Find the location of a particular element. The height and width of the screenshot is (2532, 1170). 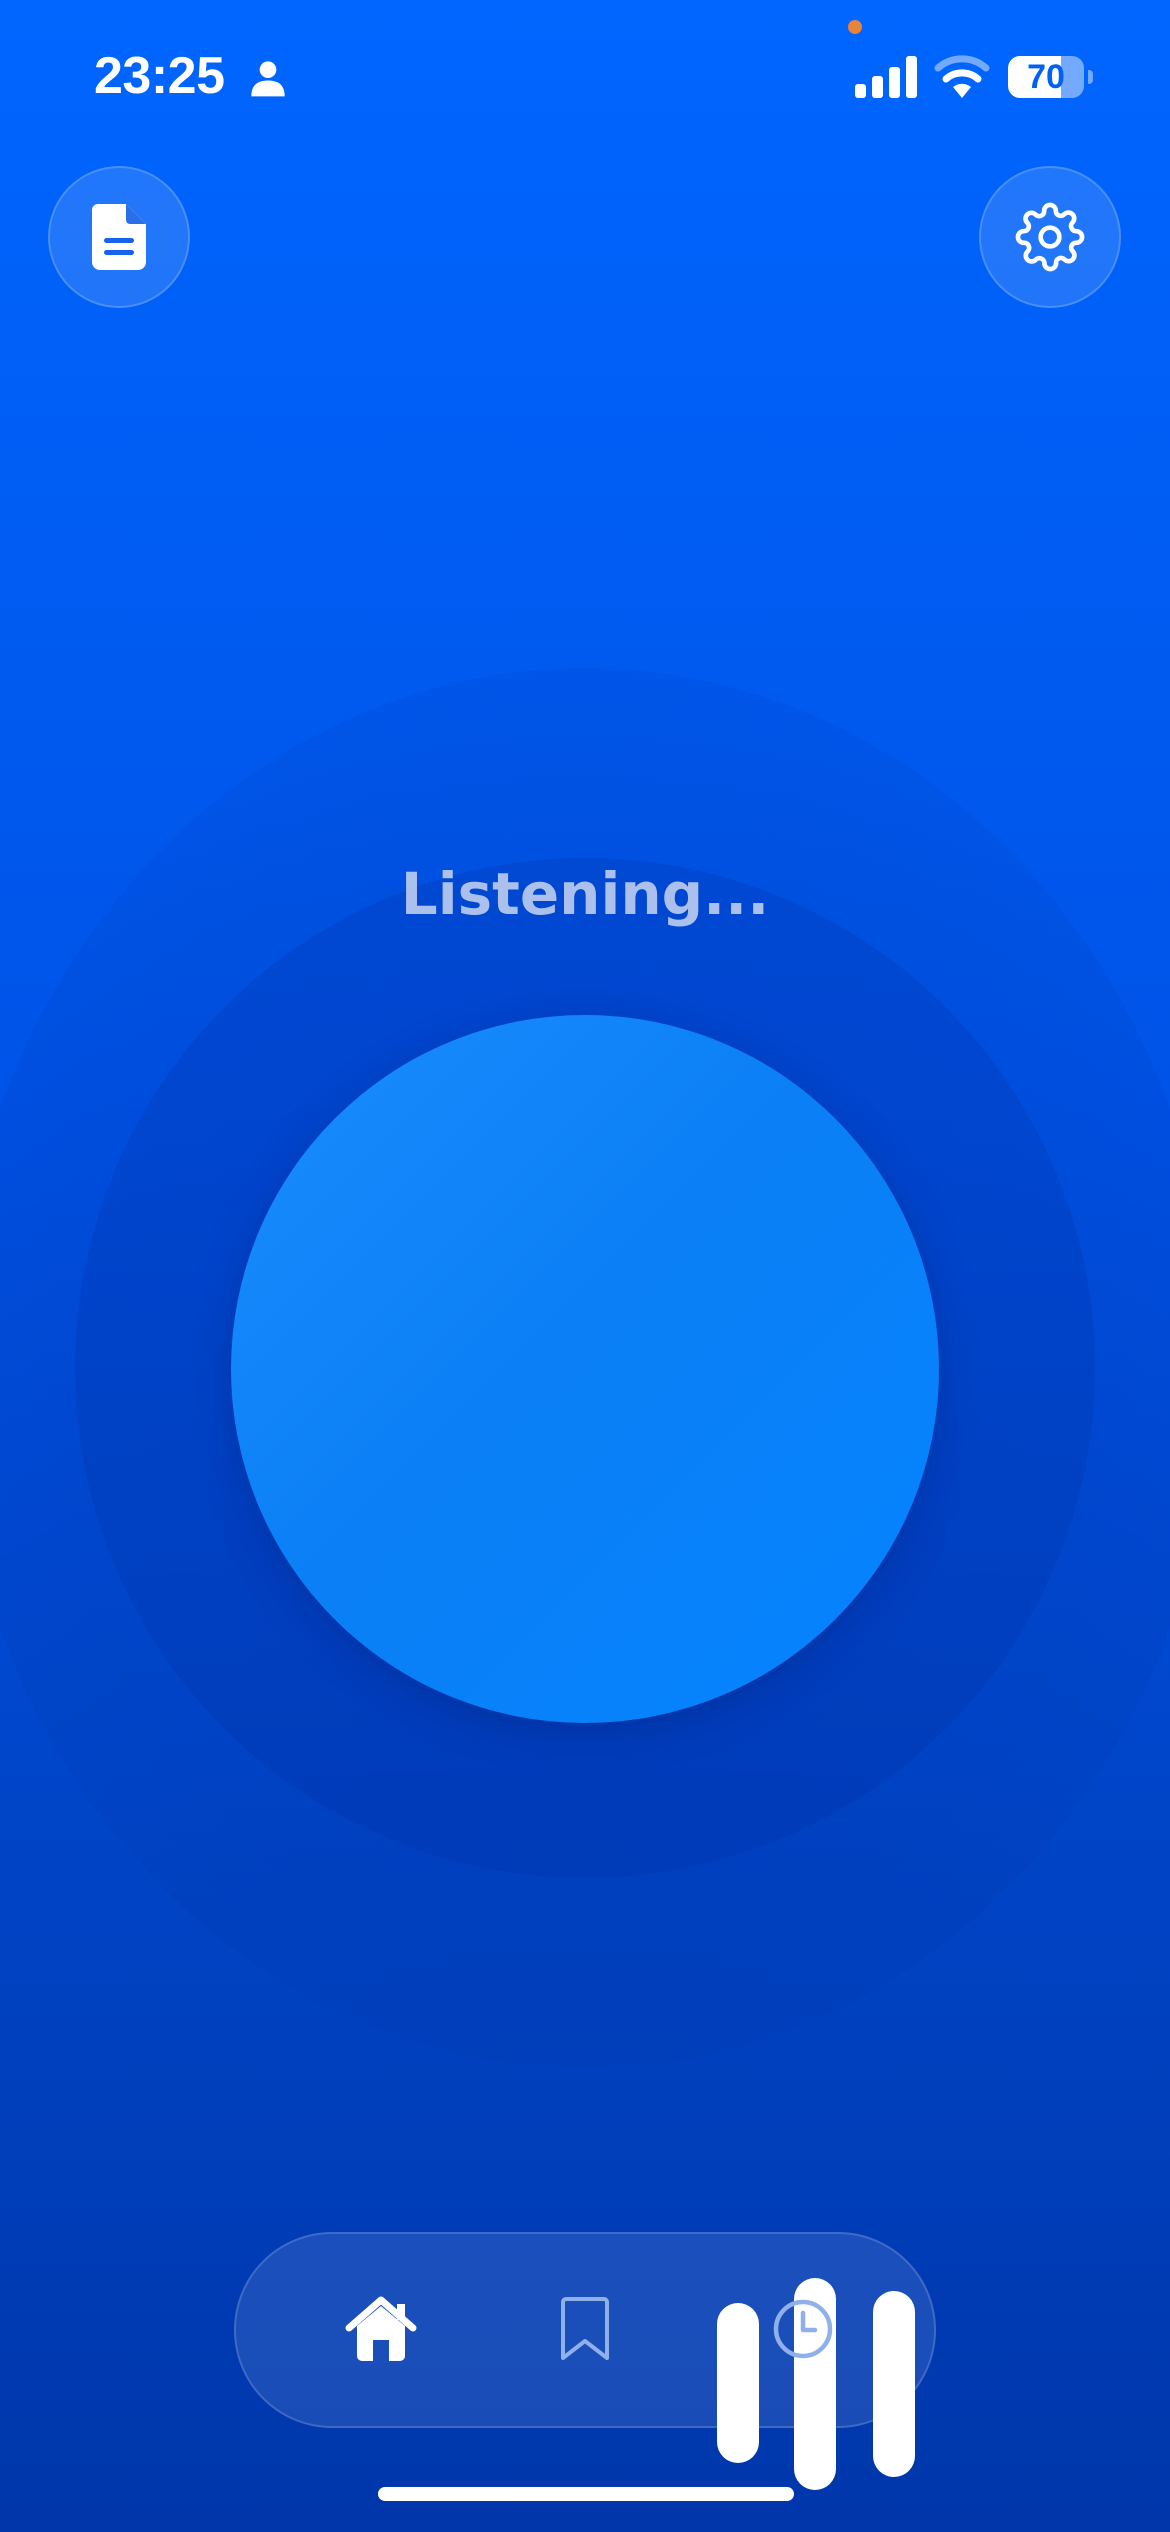

battery-cap is located at coordinates (1090, 77).